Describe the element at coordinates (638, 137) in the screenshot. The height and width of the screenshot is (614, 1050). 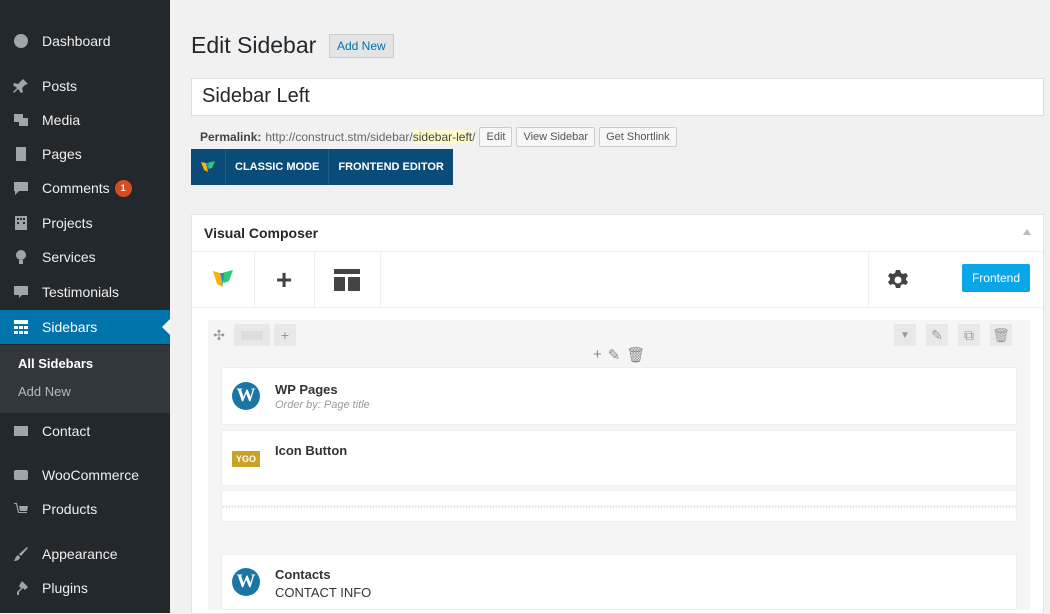
I see `get-shortlink-button: Get Shortlink` at that location.